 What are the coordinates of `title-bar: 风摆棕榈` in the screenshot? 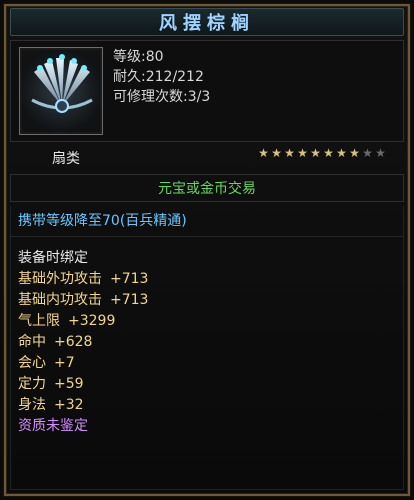 It's located at (207, 22).